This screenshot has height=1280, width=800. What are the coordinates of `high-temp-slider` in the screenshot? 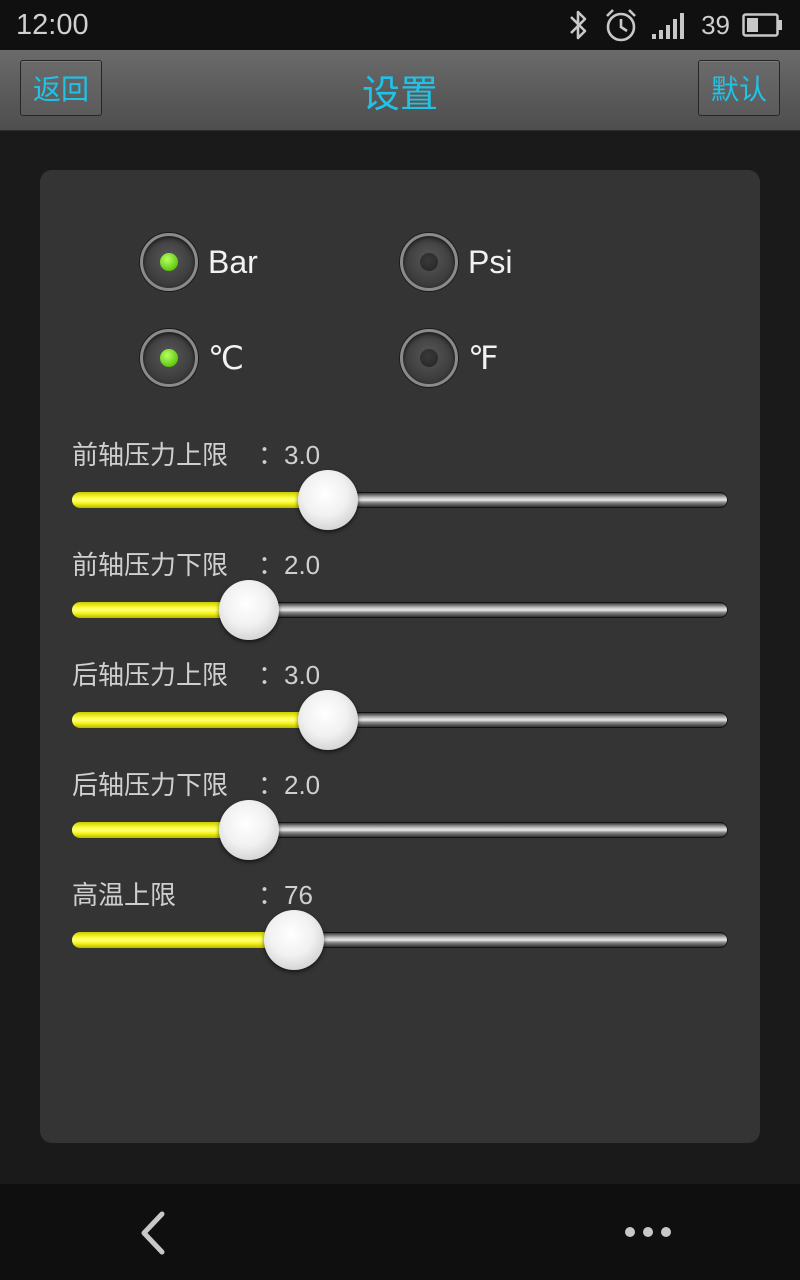 It's located at (400, 940).